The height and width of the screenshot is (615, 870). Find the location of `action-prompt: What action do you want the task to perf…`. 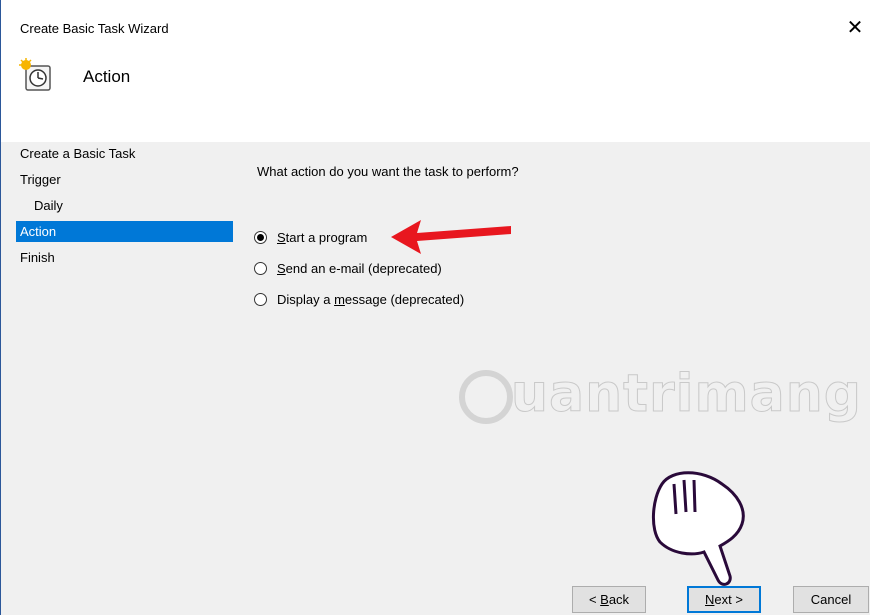

action-prompt: What action do you want the task to perf… is located at coordinates (388, 171).